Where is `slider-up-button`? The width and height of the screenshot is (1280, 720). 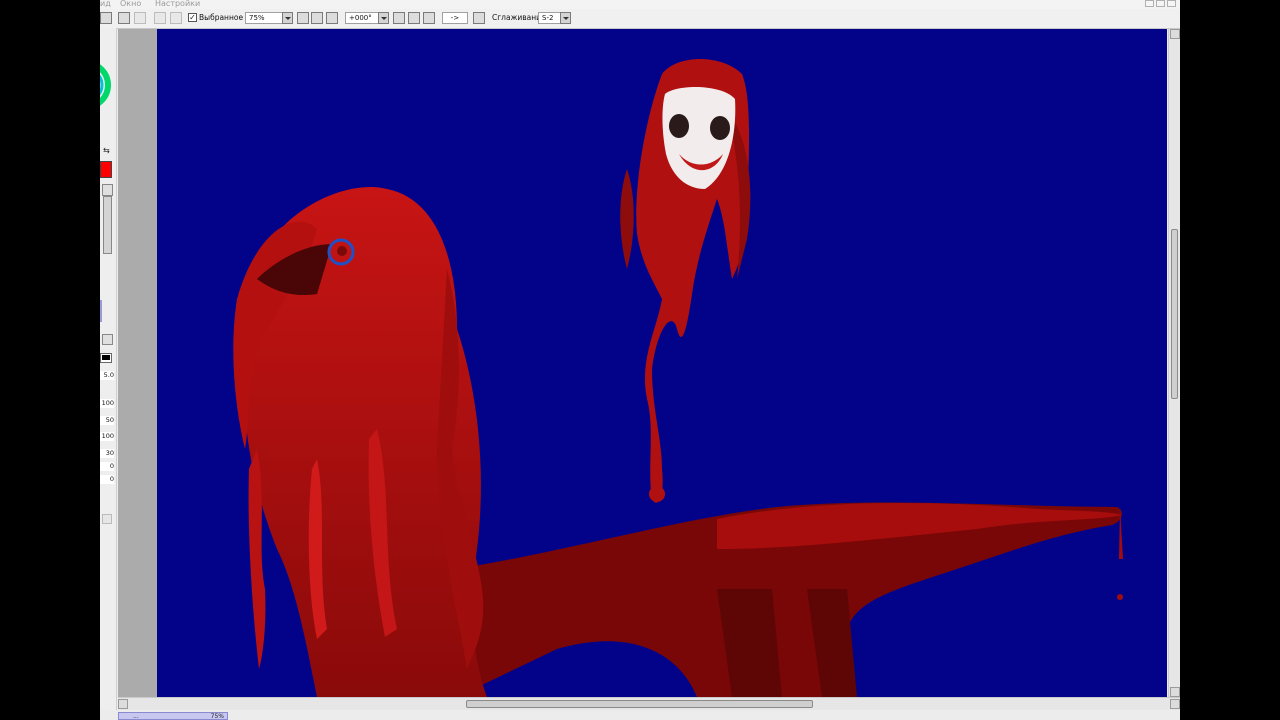
slider-up-button is located at coordinates (107, 190).